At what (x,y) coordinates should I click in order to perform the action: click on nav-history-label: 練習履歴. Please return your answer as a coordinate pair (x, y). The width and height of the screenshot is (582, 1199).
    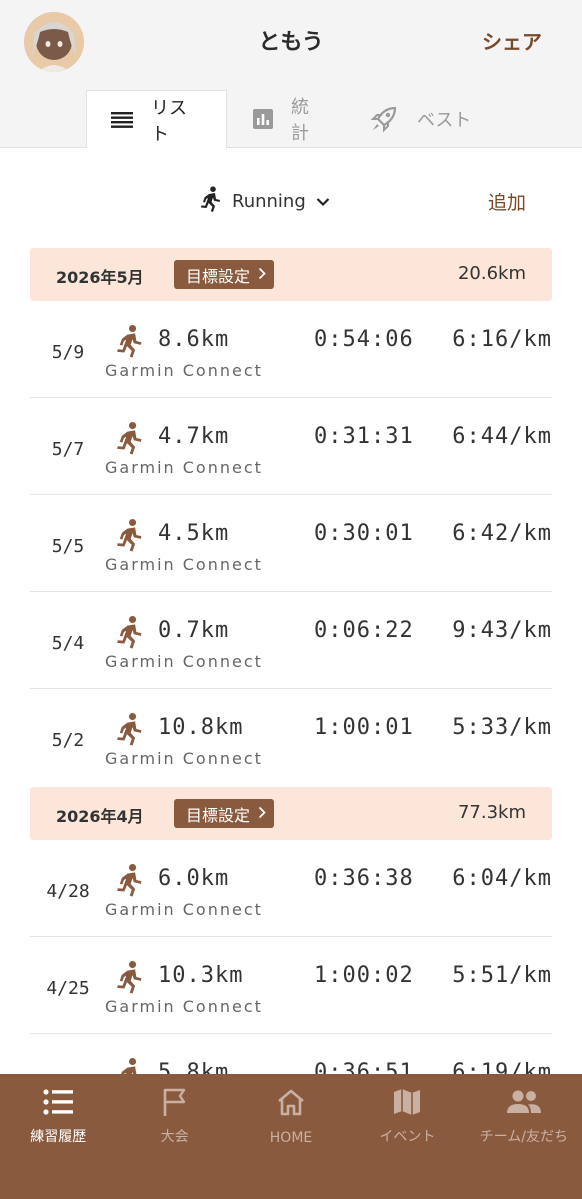
    Looking at the image, I should click on (58, 1137).